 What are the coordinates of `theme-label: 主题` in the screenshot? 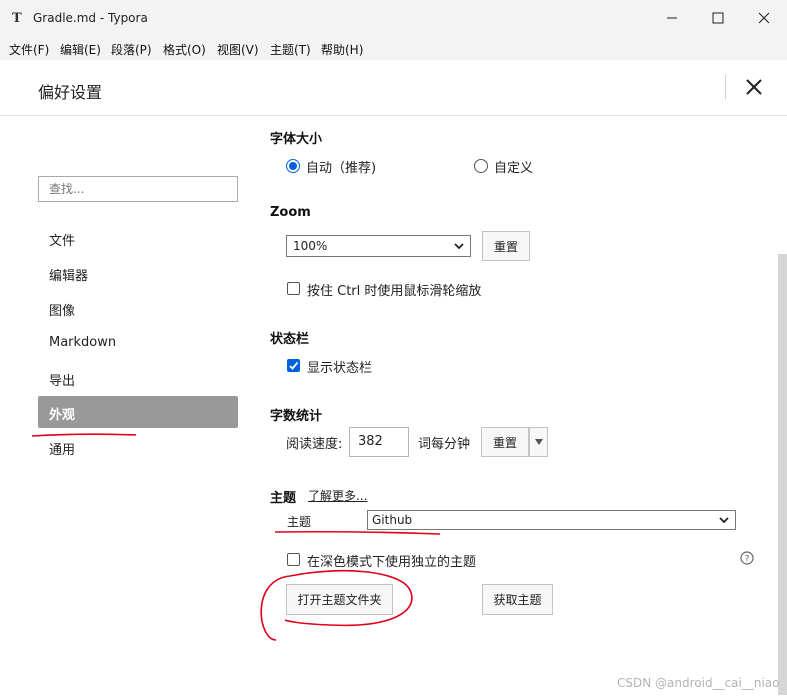 It's located at (299, 522).